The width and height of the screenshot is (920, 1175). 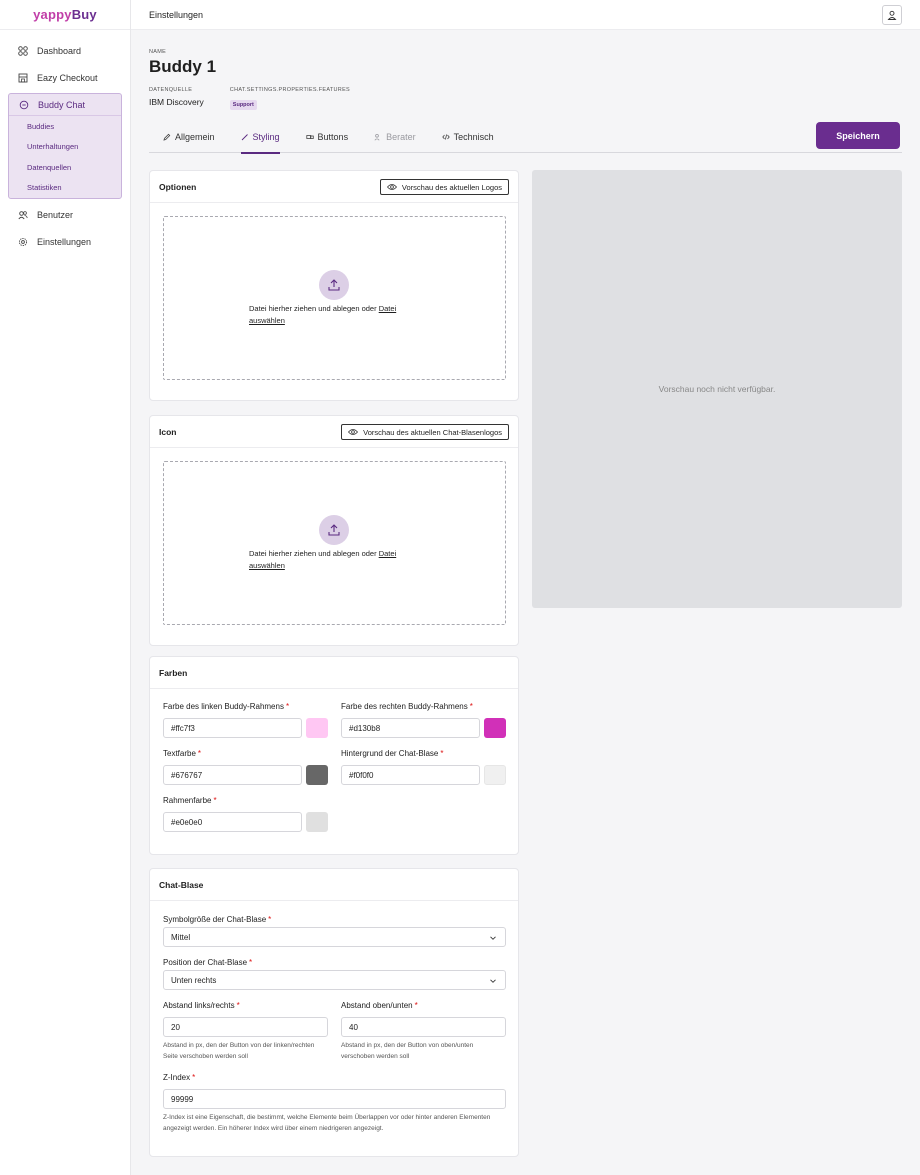 I want to click on bubble-background-label: Hintergrund der Chat-Blase *, so click(x=392, y=753).